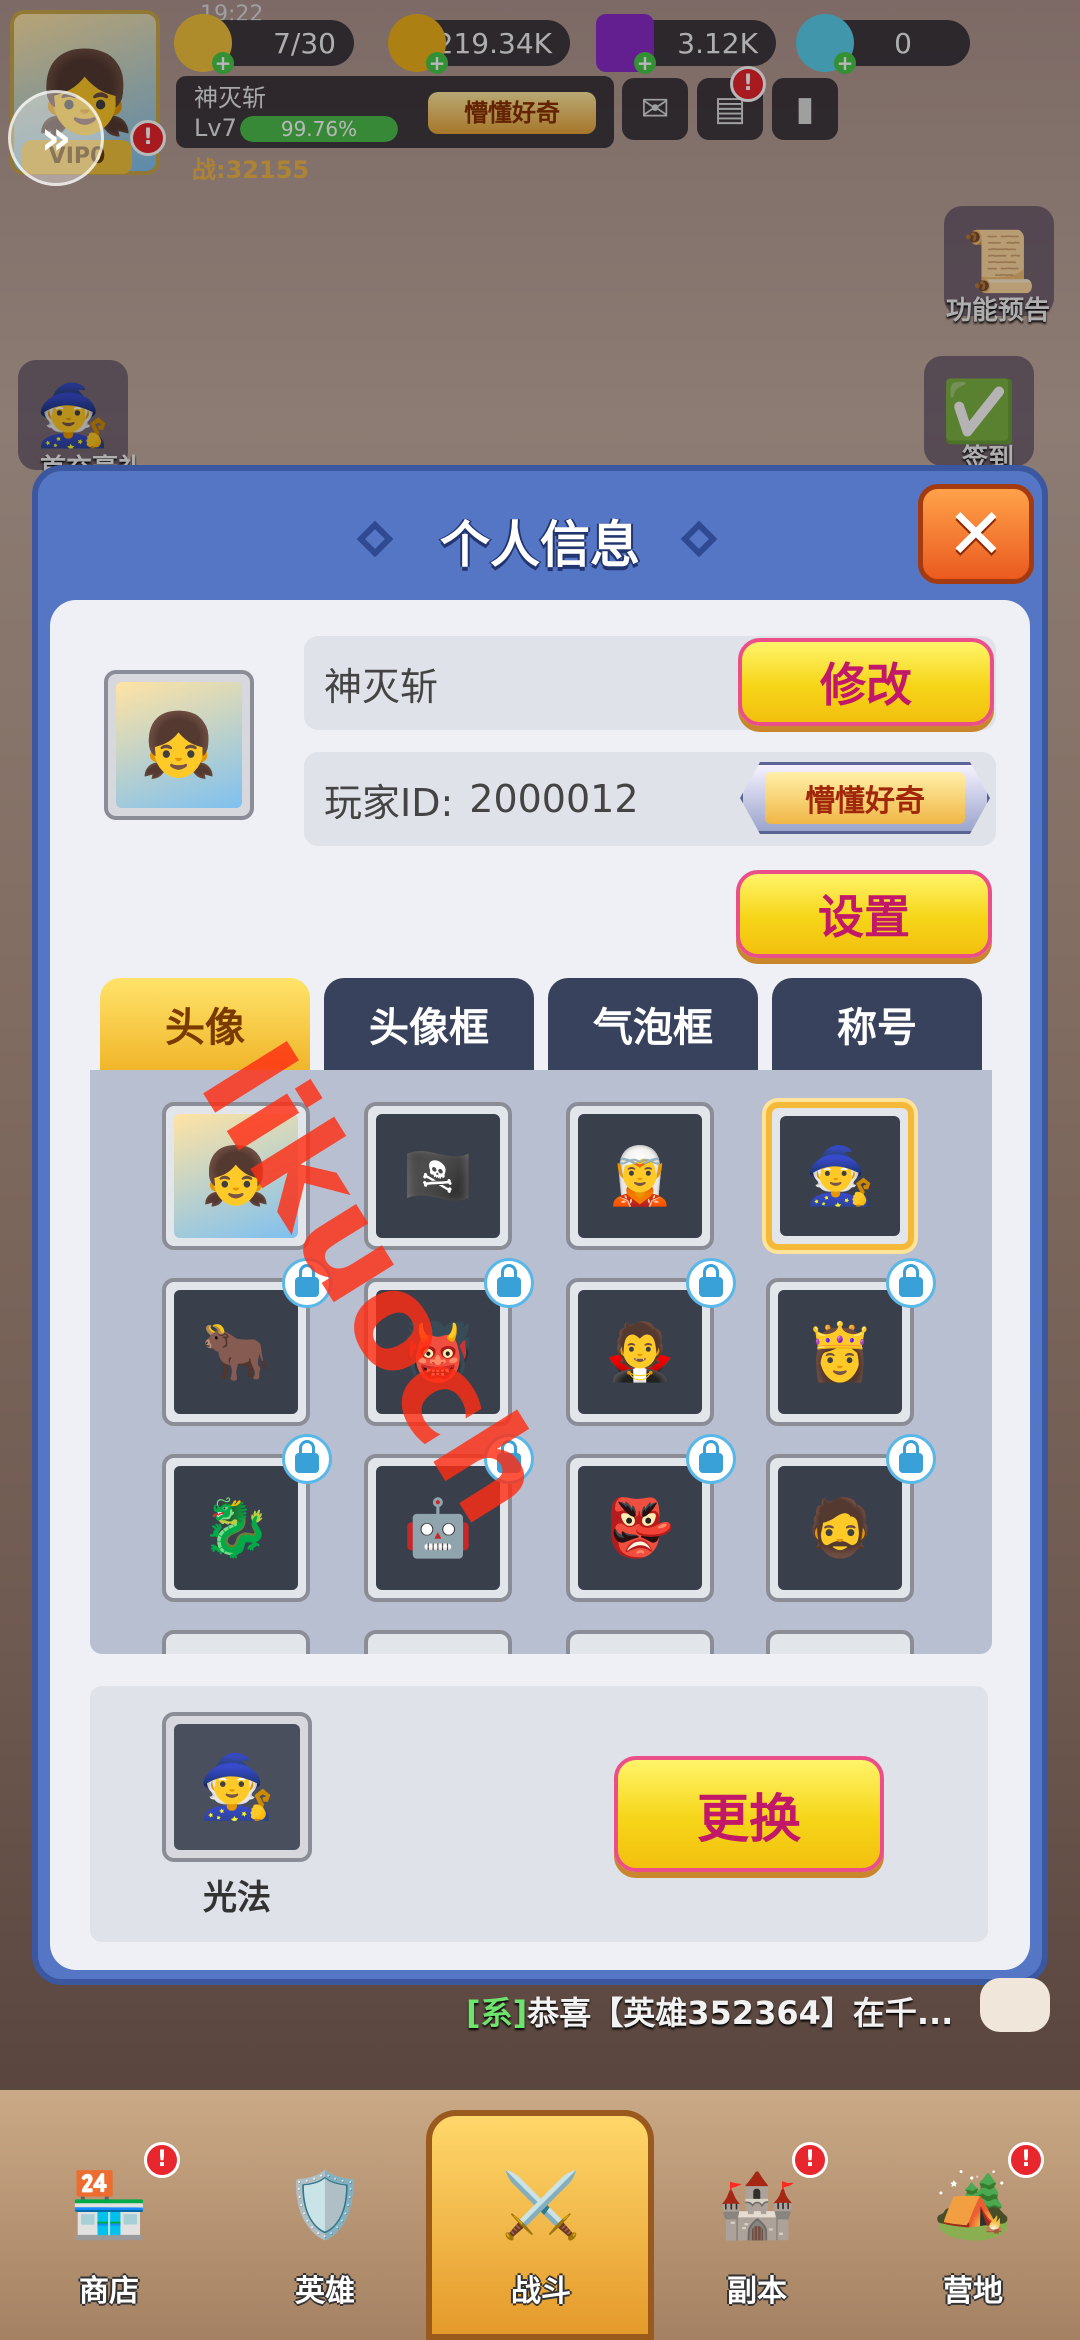 The height and width of the screenshot is (2340, 1080). I want to click on selected-avatar-preview: 🧙, so click(237, 1787).